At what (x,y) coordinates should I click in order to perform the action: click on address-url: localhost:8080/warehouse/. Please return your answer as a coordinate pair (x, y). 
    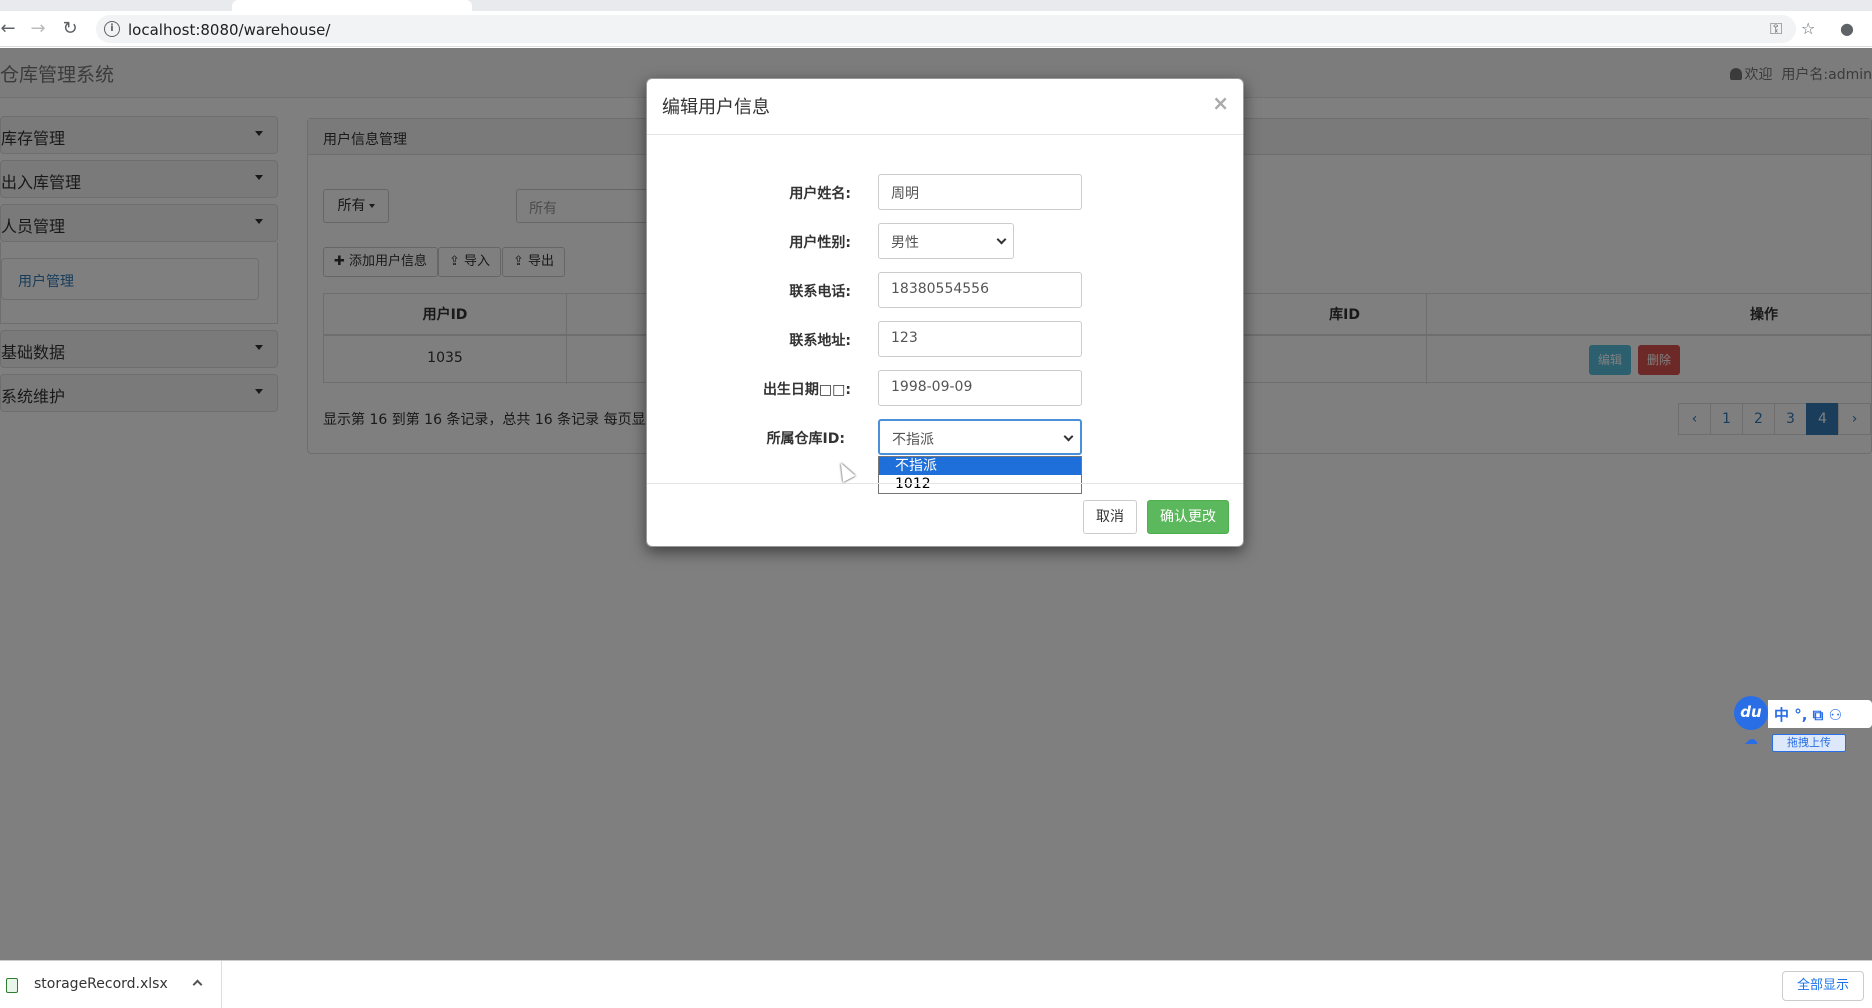
    Looking at the image, I should click on (229, 30).